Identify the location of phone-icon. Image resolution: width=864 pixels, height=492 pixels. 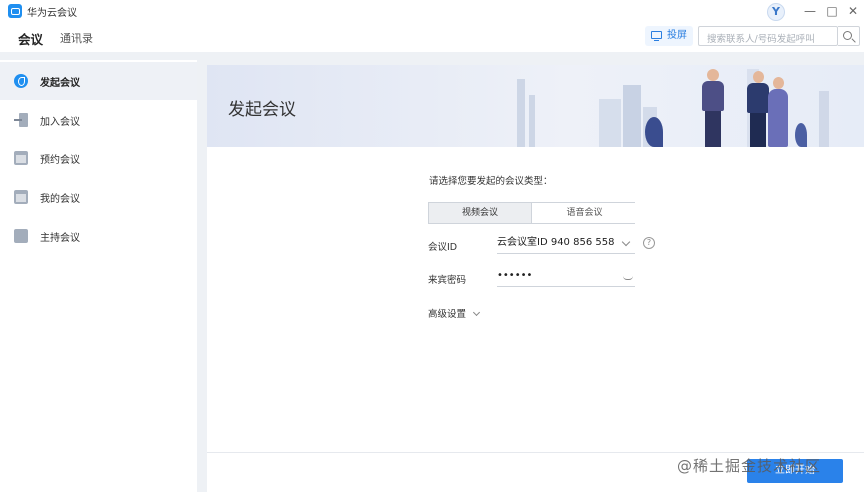
(21, 81).